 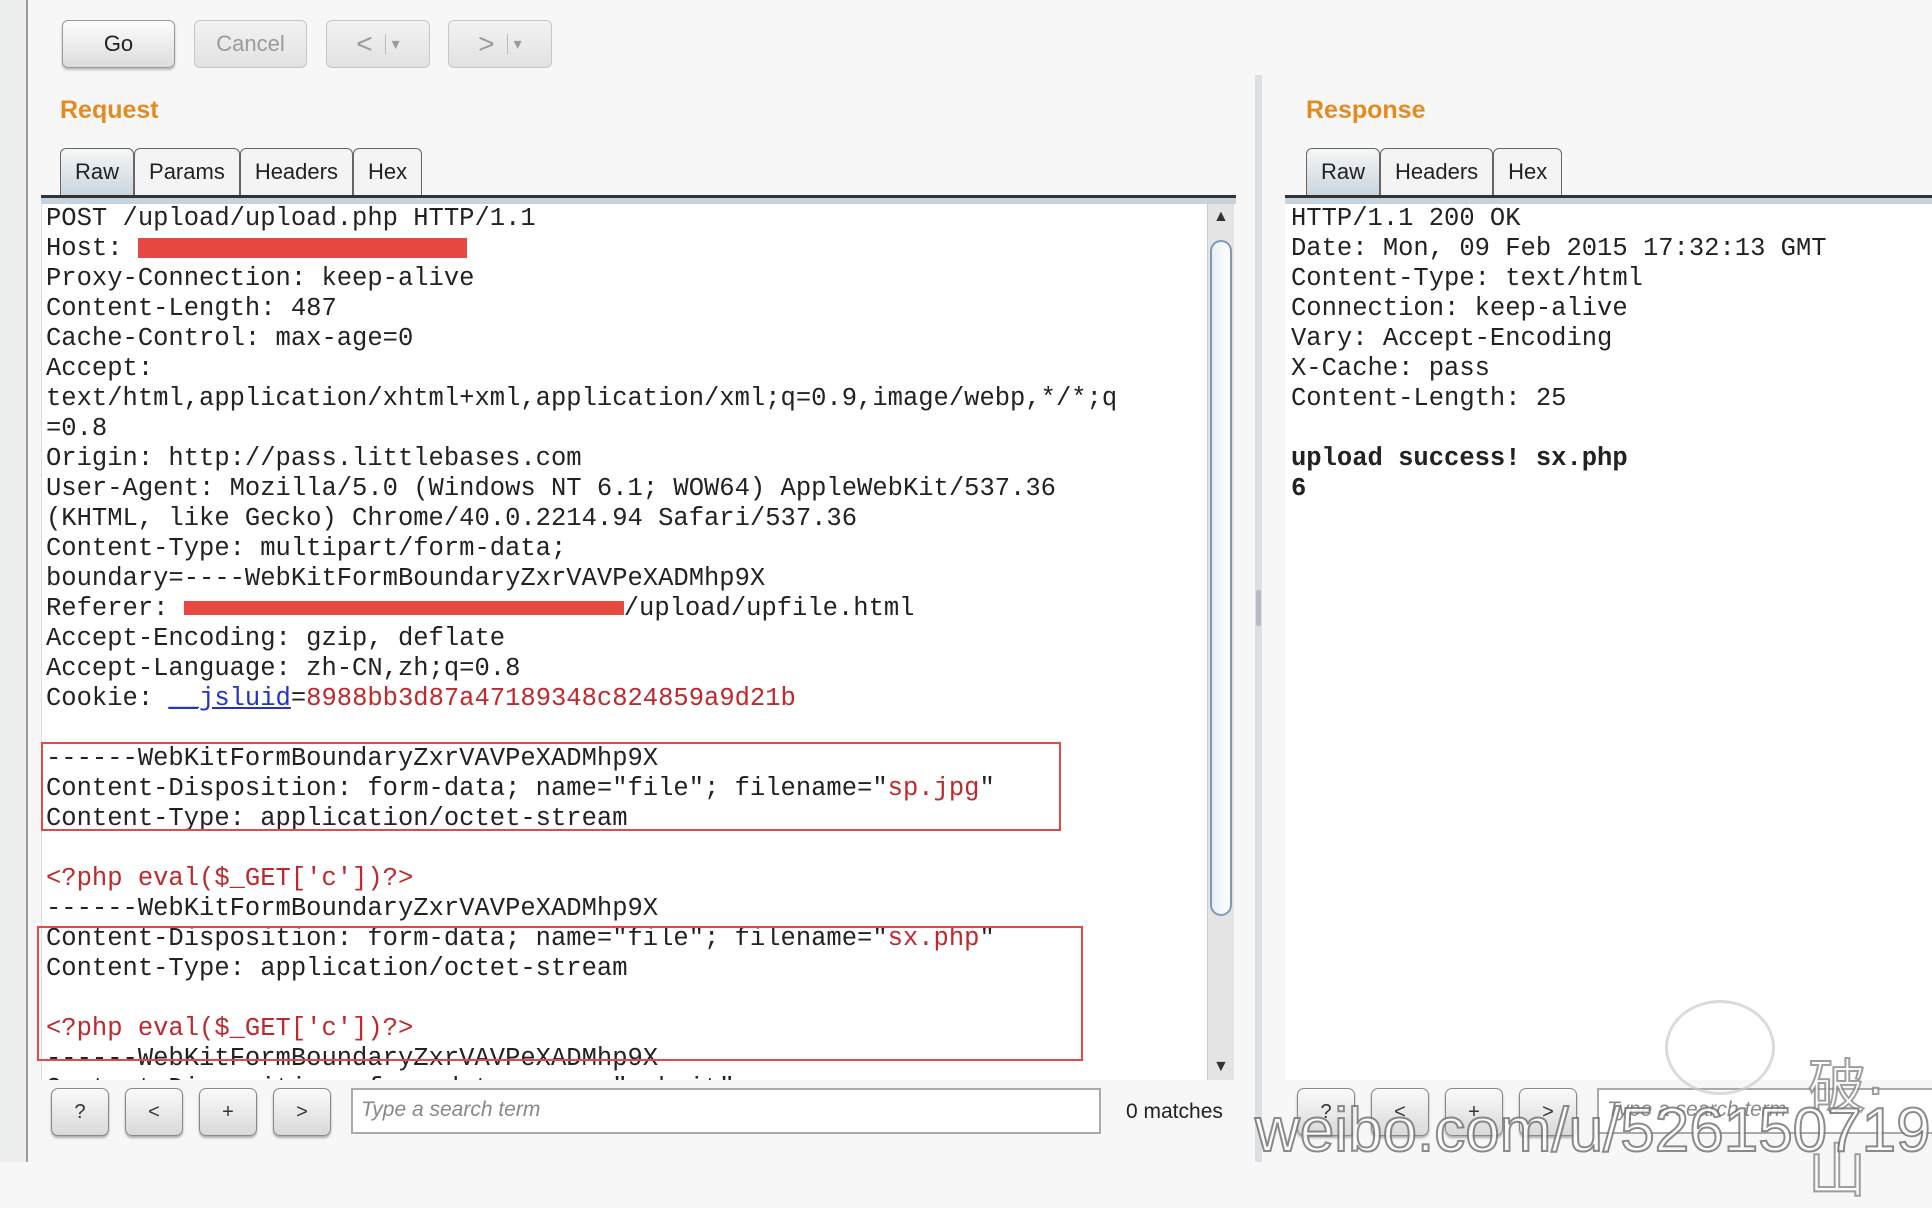 I want to click on weibo-logo-icon, so click(x=1720, y=1047).